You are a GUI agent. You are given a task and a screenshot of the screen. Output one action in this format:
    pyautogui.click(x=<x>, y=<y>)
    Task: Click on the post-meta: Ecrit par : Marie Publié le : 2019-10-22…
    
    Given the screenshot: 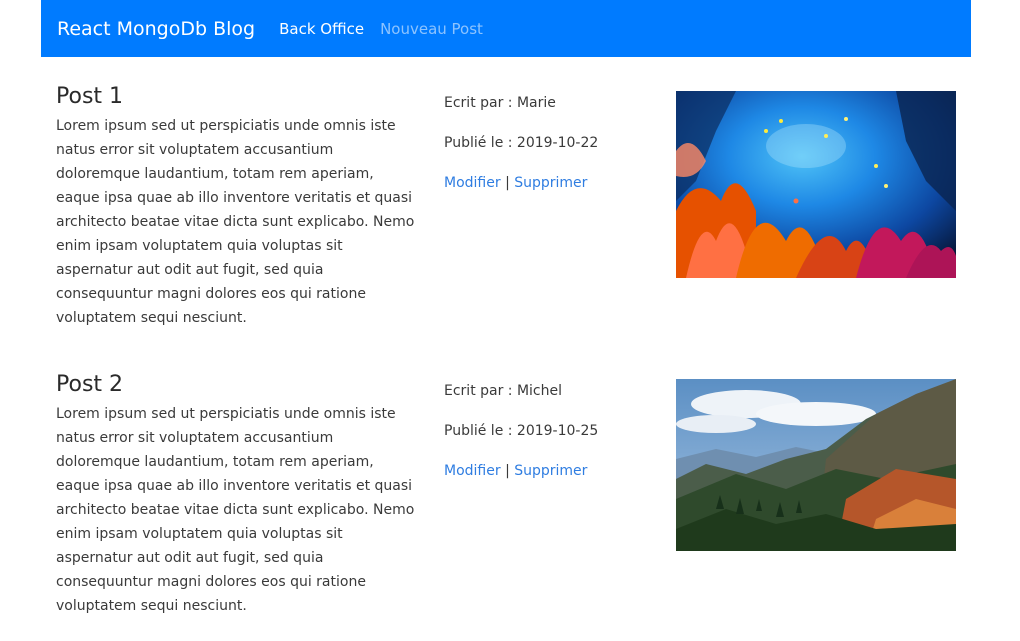 What is the action you would take?
    pyautogui.click(x=521, y=151)
    